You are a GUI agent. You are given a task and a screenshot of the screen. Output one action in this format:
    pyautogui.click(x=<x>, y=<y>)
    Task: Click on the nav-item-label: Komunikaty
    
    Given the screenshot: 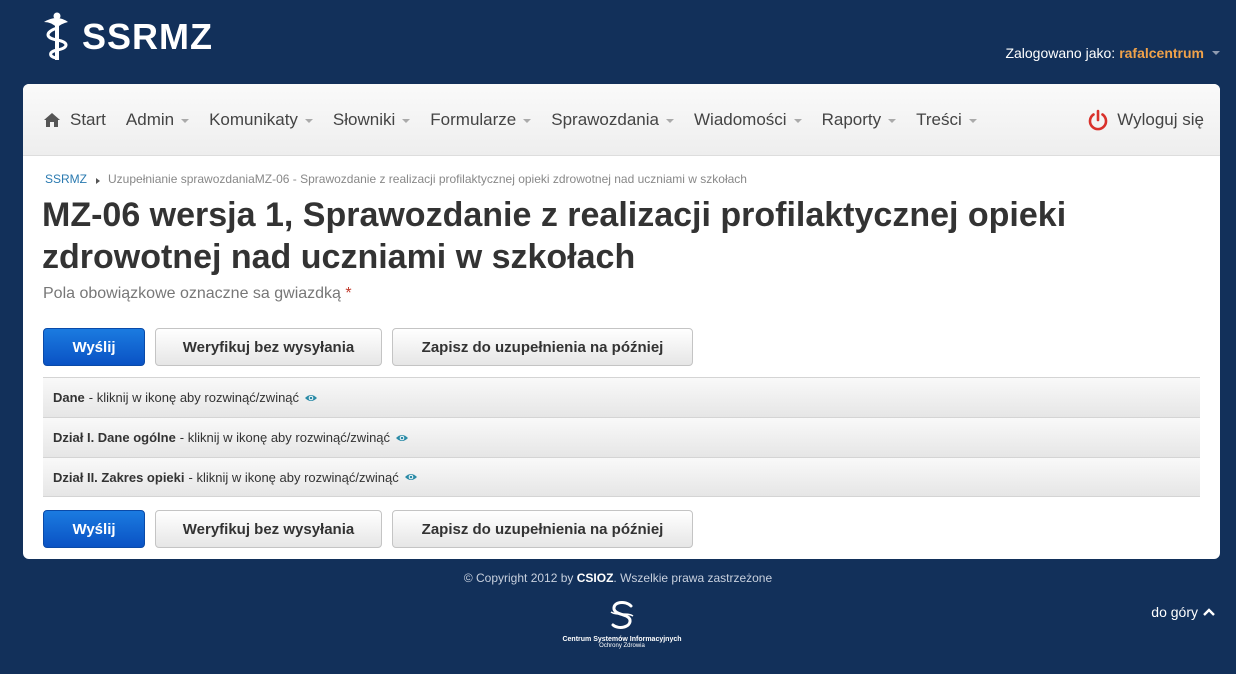 What is the action you would take?
    pyautogui.click(x=253, y=119)
    